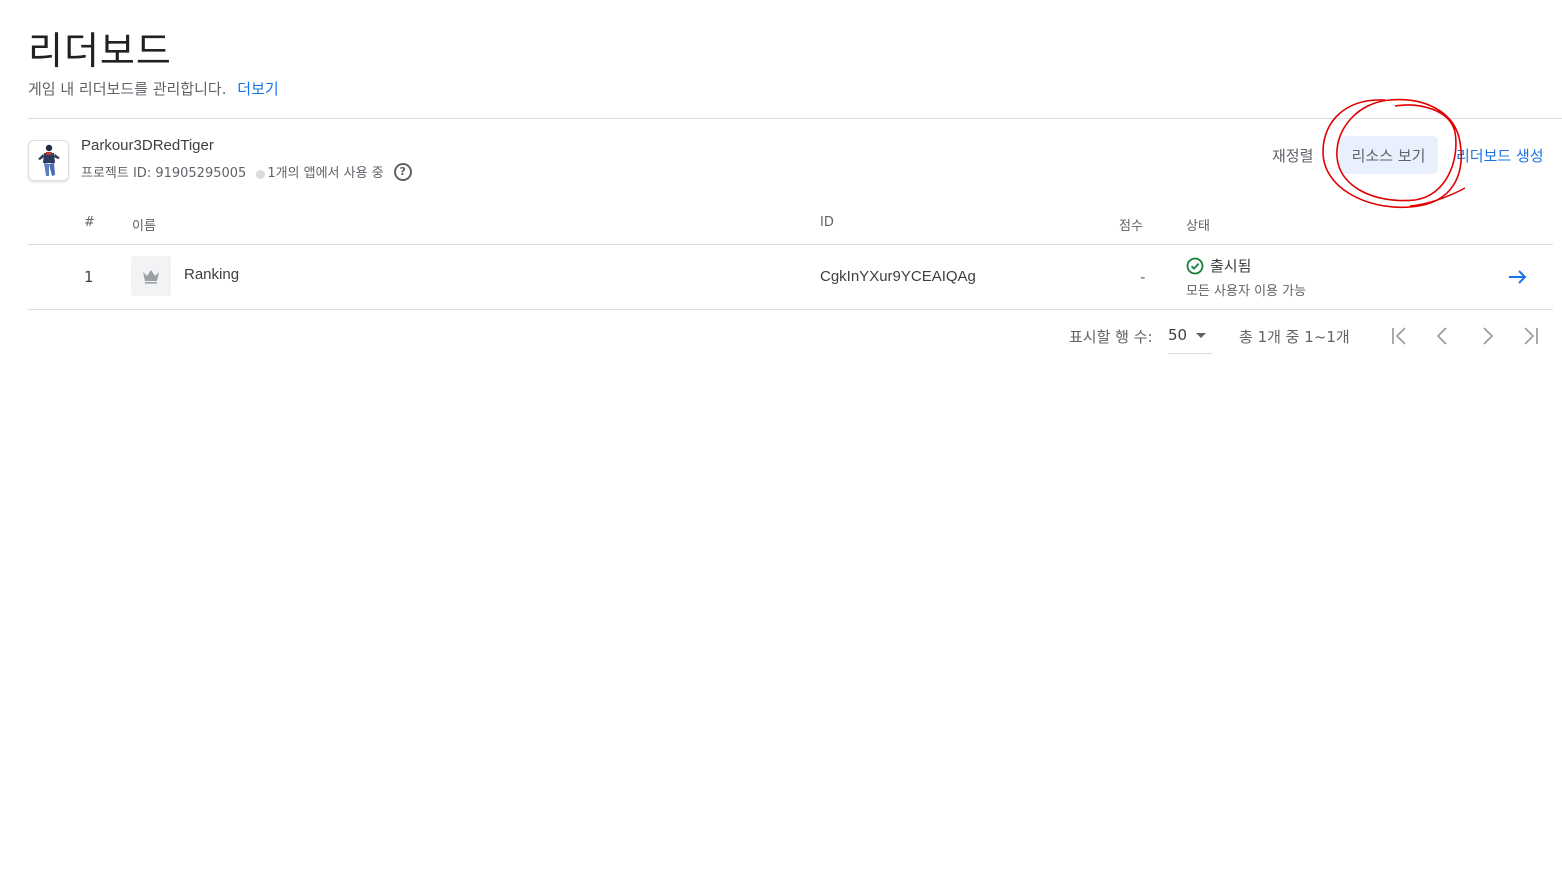 The image size is (1562, 879). Describe the element at coordinates (1231, 266) in the screenshot. I see `row-status-label: 출시됨` at that location.